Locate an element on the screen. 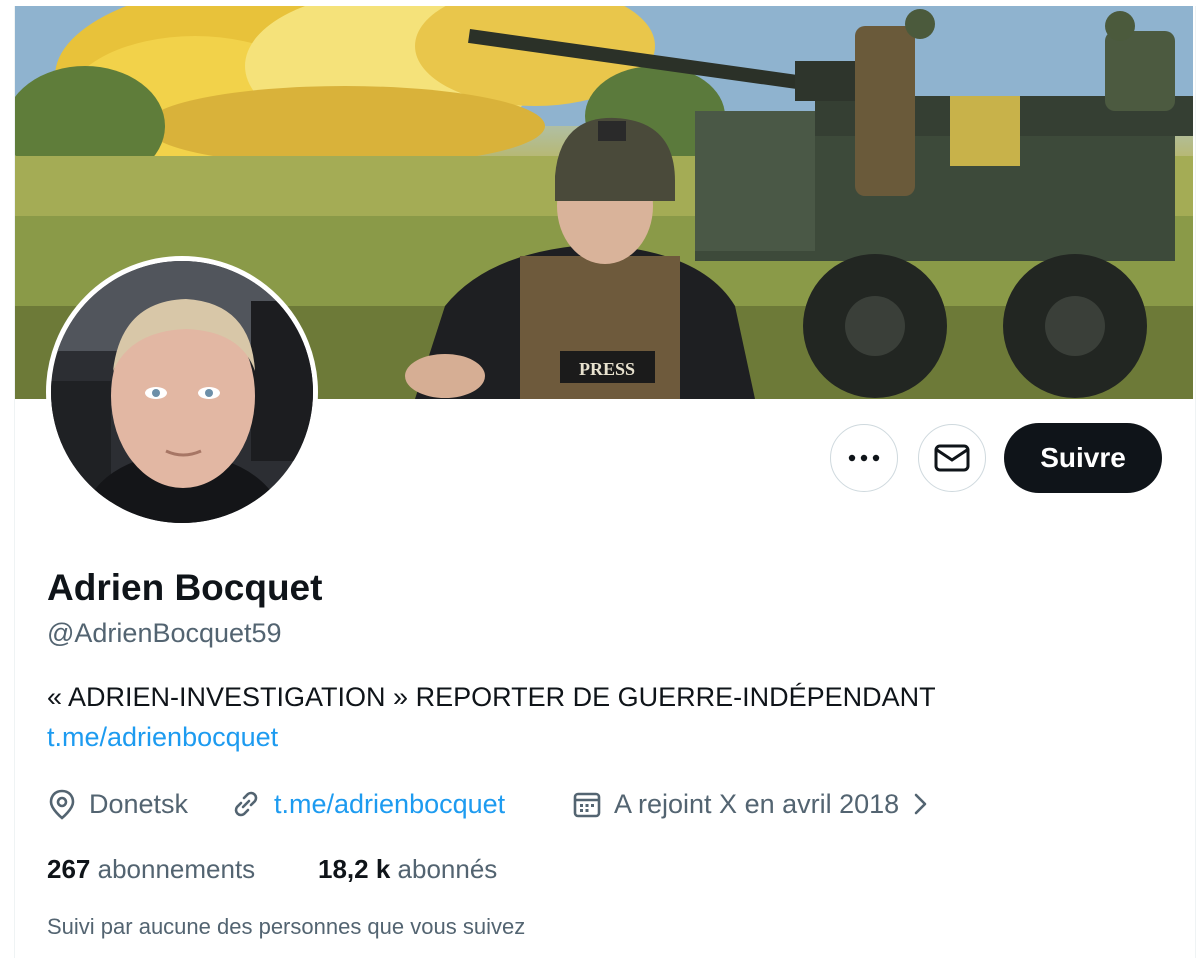  bio-link: t.me/adrienbocquet is located at coordinates (162, 737).